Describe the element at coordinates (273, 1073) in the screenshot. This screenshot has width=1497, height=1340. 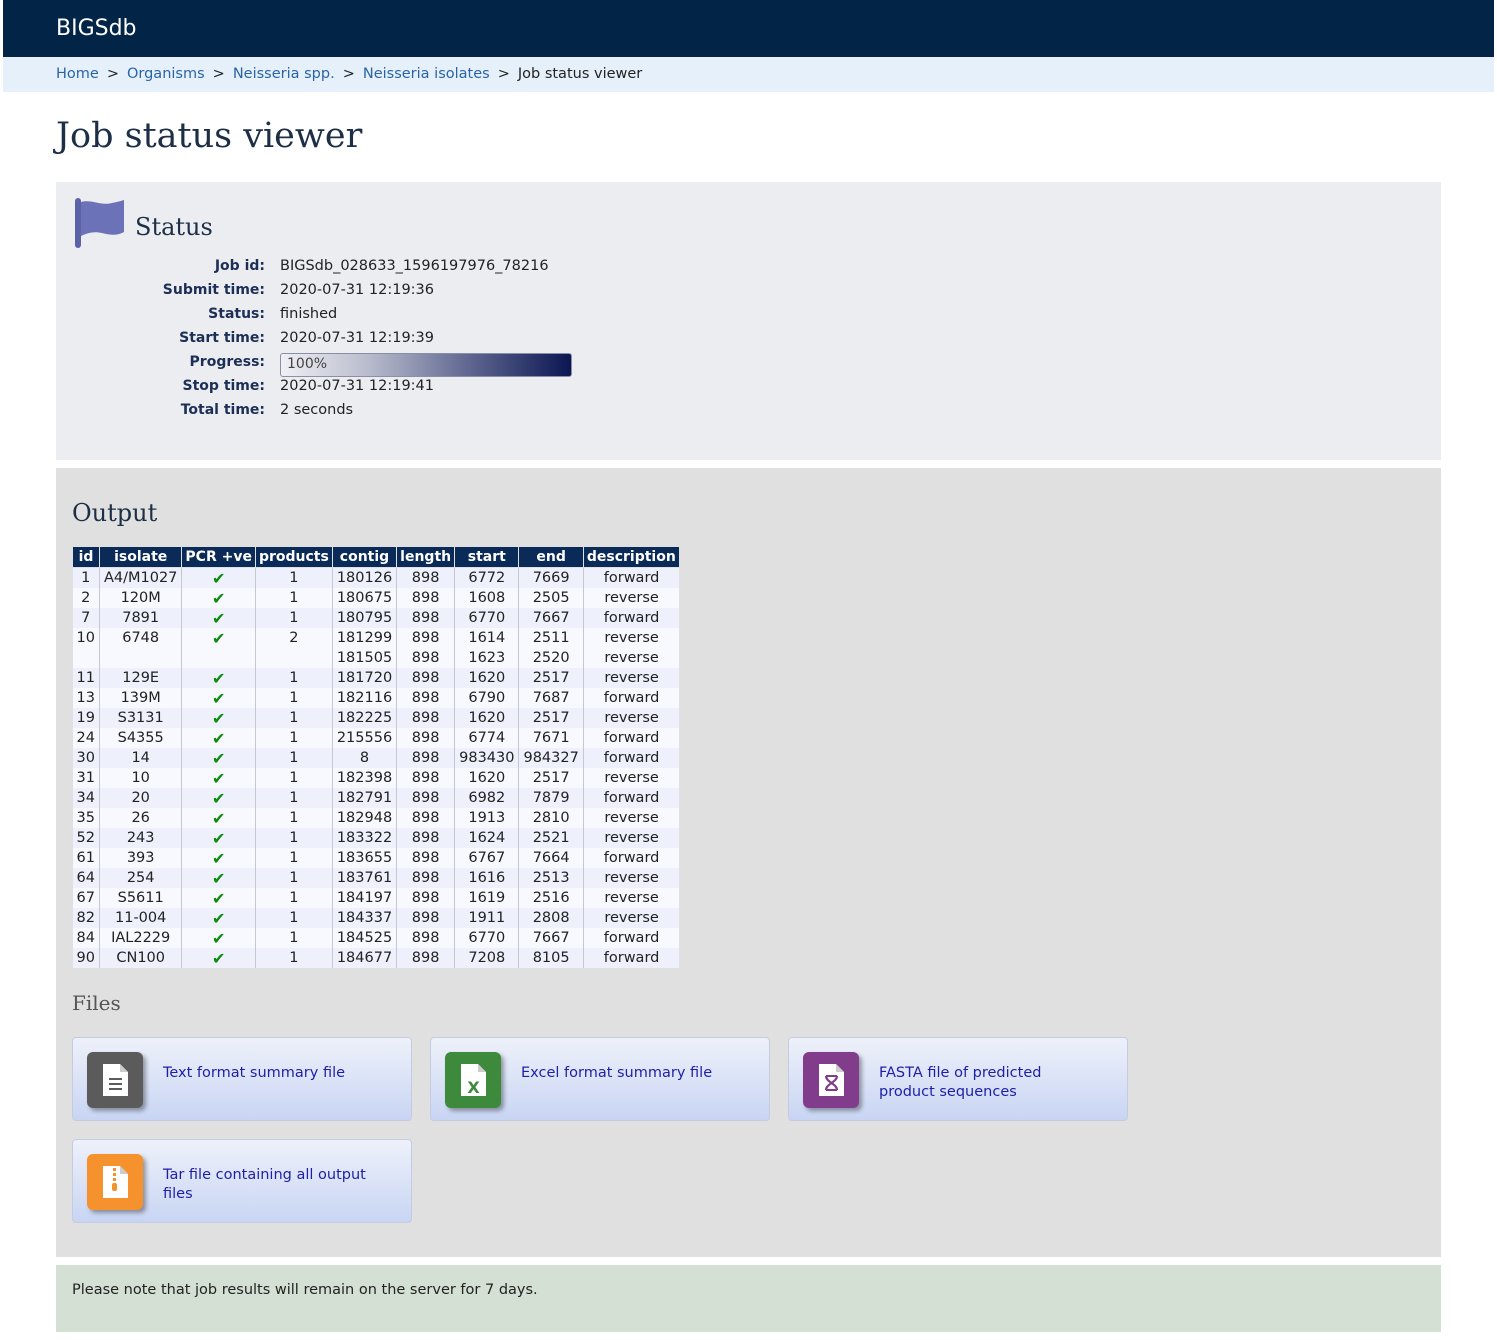
I see `text-summary-file-label: Text format summary file` at that location.